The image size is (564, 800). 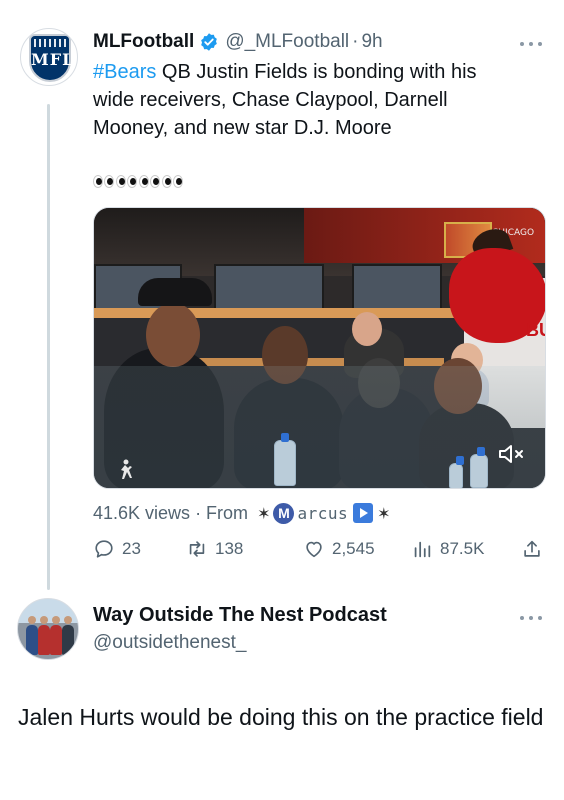 What do you see at coordinates (197, 549) in the screenshot?
I see `retweet-icon` at bounding box center [197, 549].